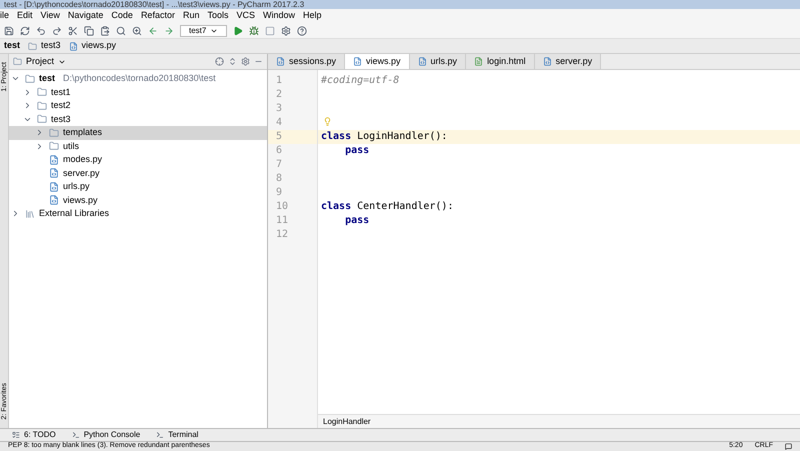 The image size is (800, 451). I want to click on locate-icon, so click(219, 61).